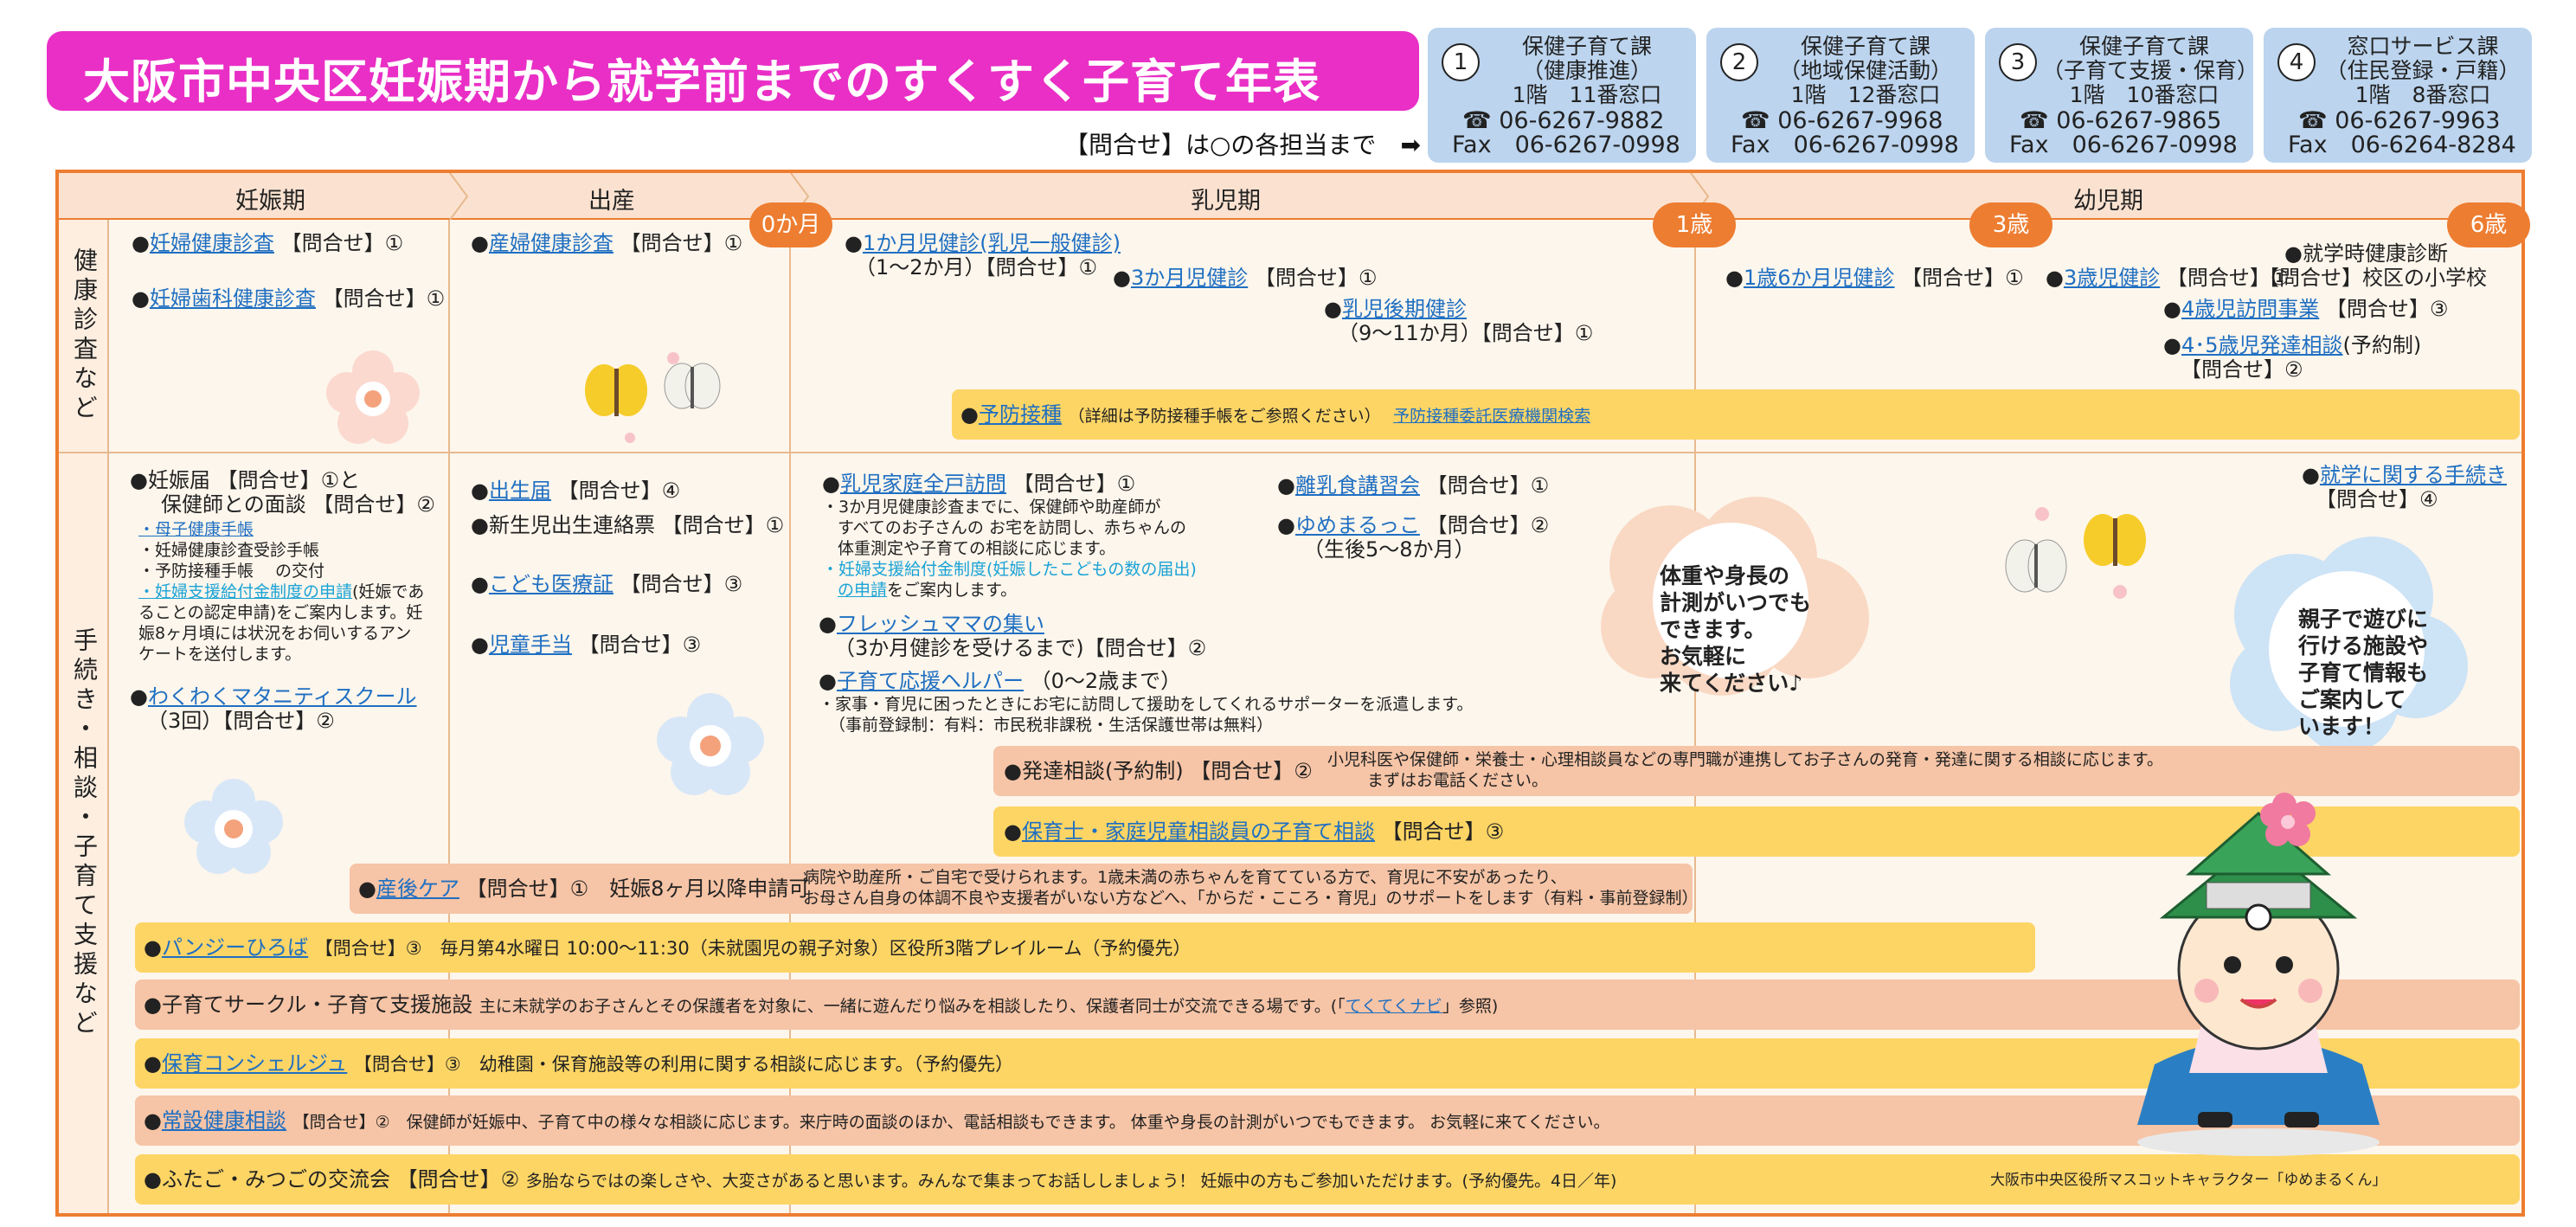 Image resolution: width=2576 pixels, height=1227 pixels. I want to click on link-child-allowance: 児童手当, so click(531, 645).